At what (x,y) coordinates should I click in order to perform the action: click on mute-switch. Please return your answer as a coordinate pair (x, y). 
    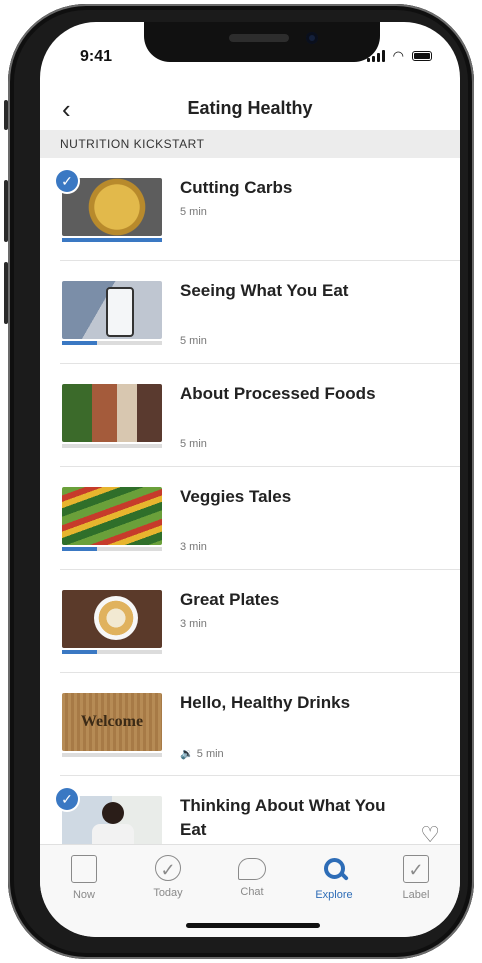
    Looking at the image, I should click on (6, 115).